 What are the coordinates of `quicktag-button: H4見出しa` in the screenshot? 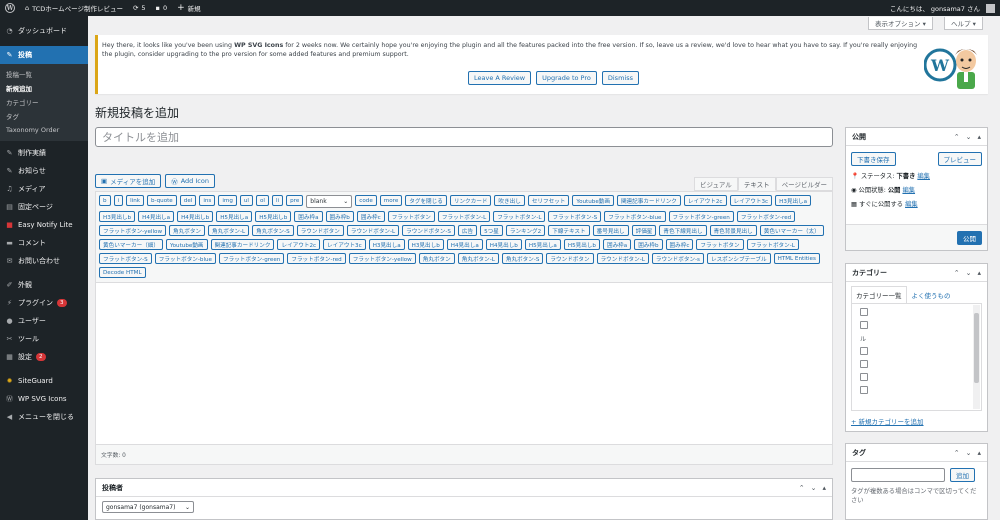 It's located at (156, 216).